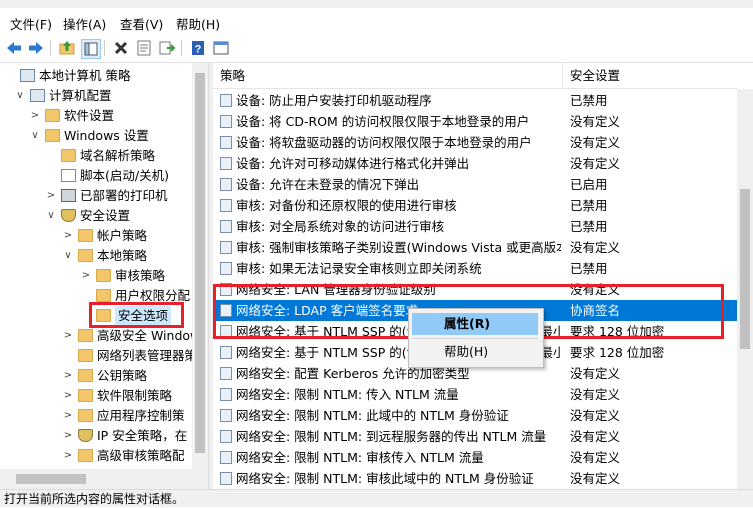 The width and height of the screenshot is (753, 508). I want to click on context-menu: 属性(R) 帮助(H), so click(476, 338).